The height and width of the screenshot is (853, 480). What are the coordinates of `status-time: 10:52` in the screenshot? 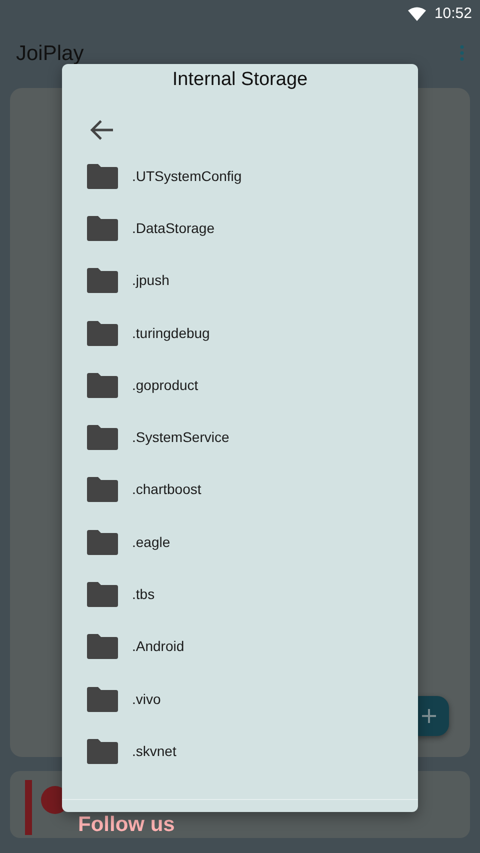 It's located at (453, 14).